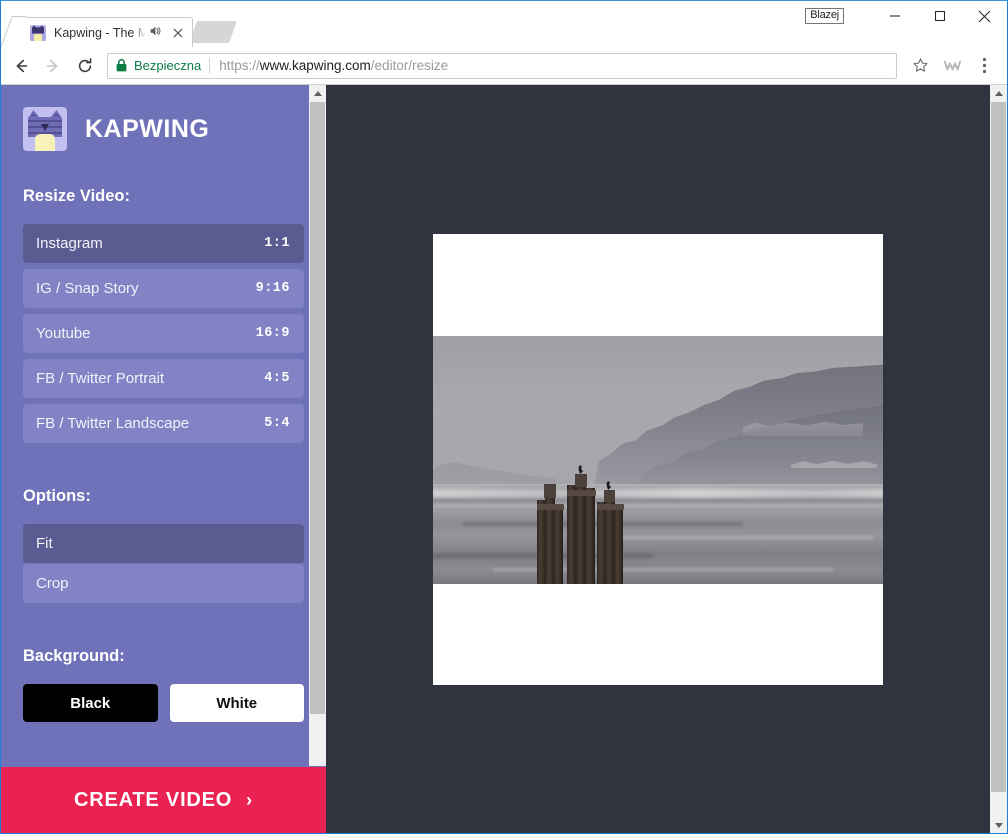 This screenshot has height=834, width=1008. I want to click on ratio-label: Instagram, so click(69, 243).